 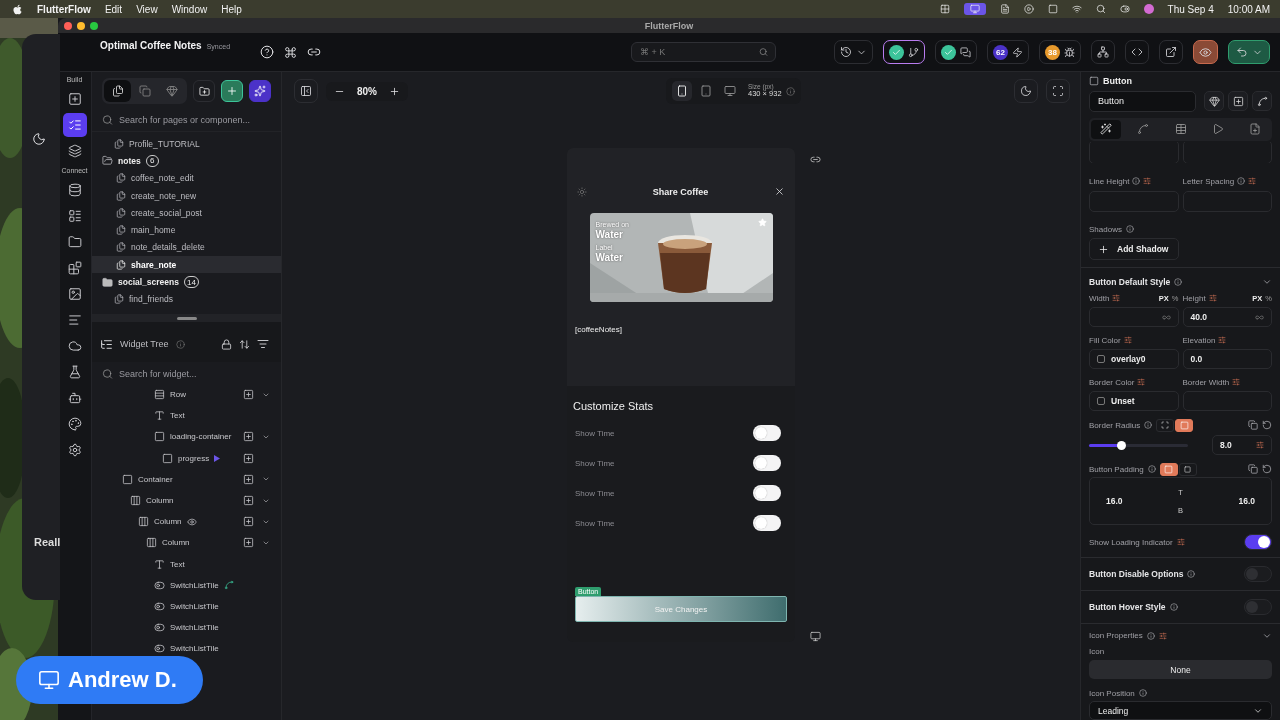 What do you see at coordinates (186, 213) in the screenshot?
I see `page-item: create_social_post` at bounding box center [186, 213].